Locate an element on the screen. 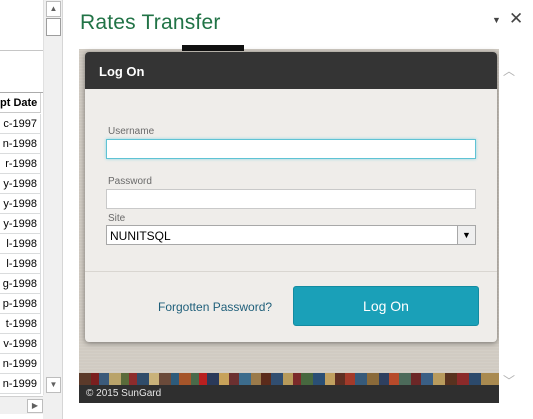 Image resolution: width=533 pixels, height=419 pixels. table-row: c-1997 is located at coordinates (20, 124).